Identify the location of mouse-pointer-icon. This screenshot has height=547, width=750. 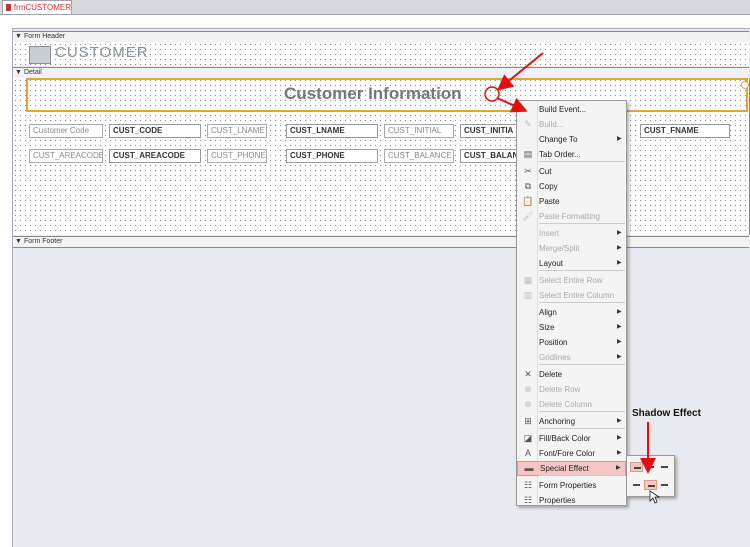
(655, 497).